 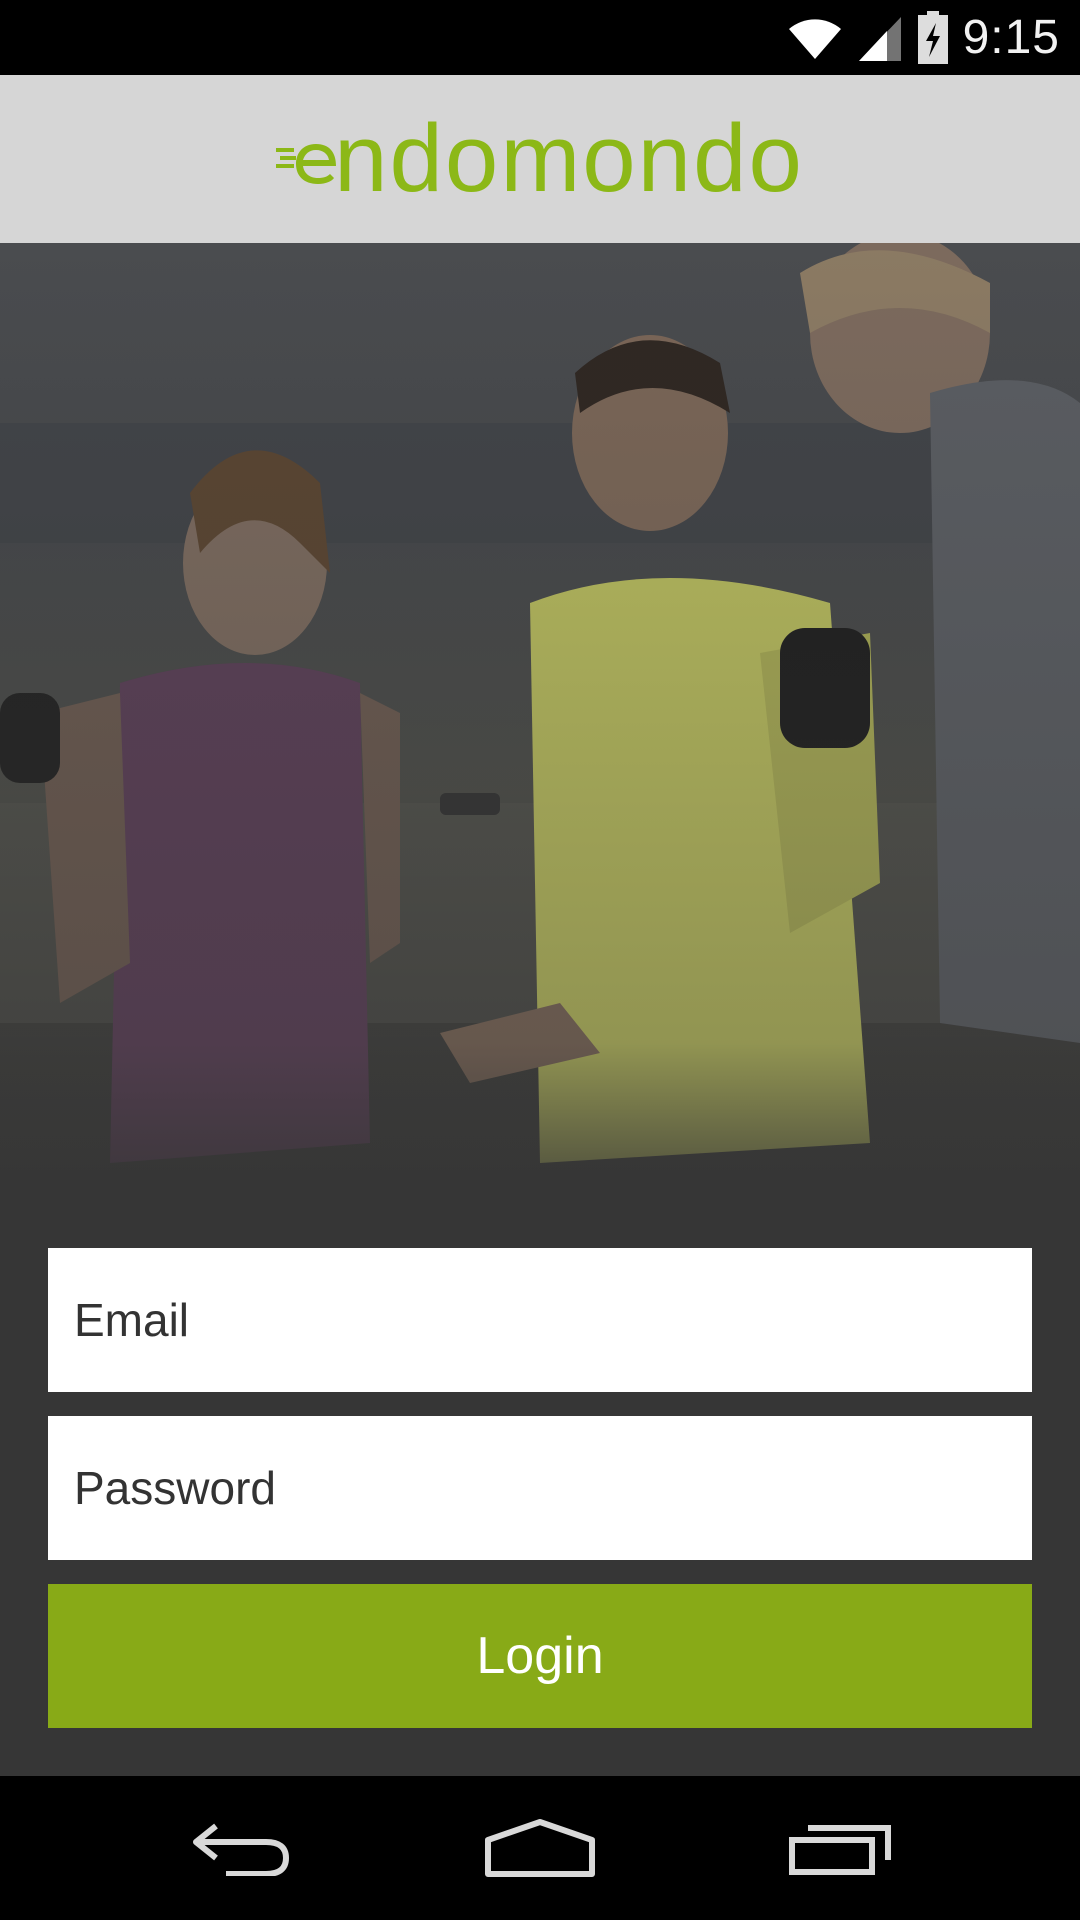 What do you see at coordinates (540, 1320) in the screenshot?
I see `email-input` at bounding box center [540, 1320].